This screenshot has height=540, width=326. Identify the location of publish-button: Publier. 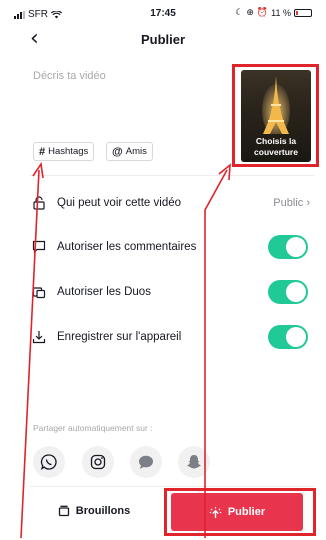
(237, 512).